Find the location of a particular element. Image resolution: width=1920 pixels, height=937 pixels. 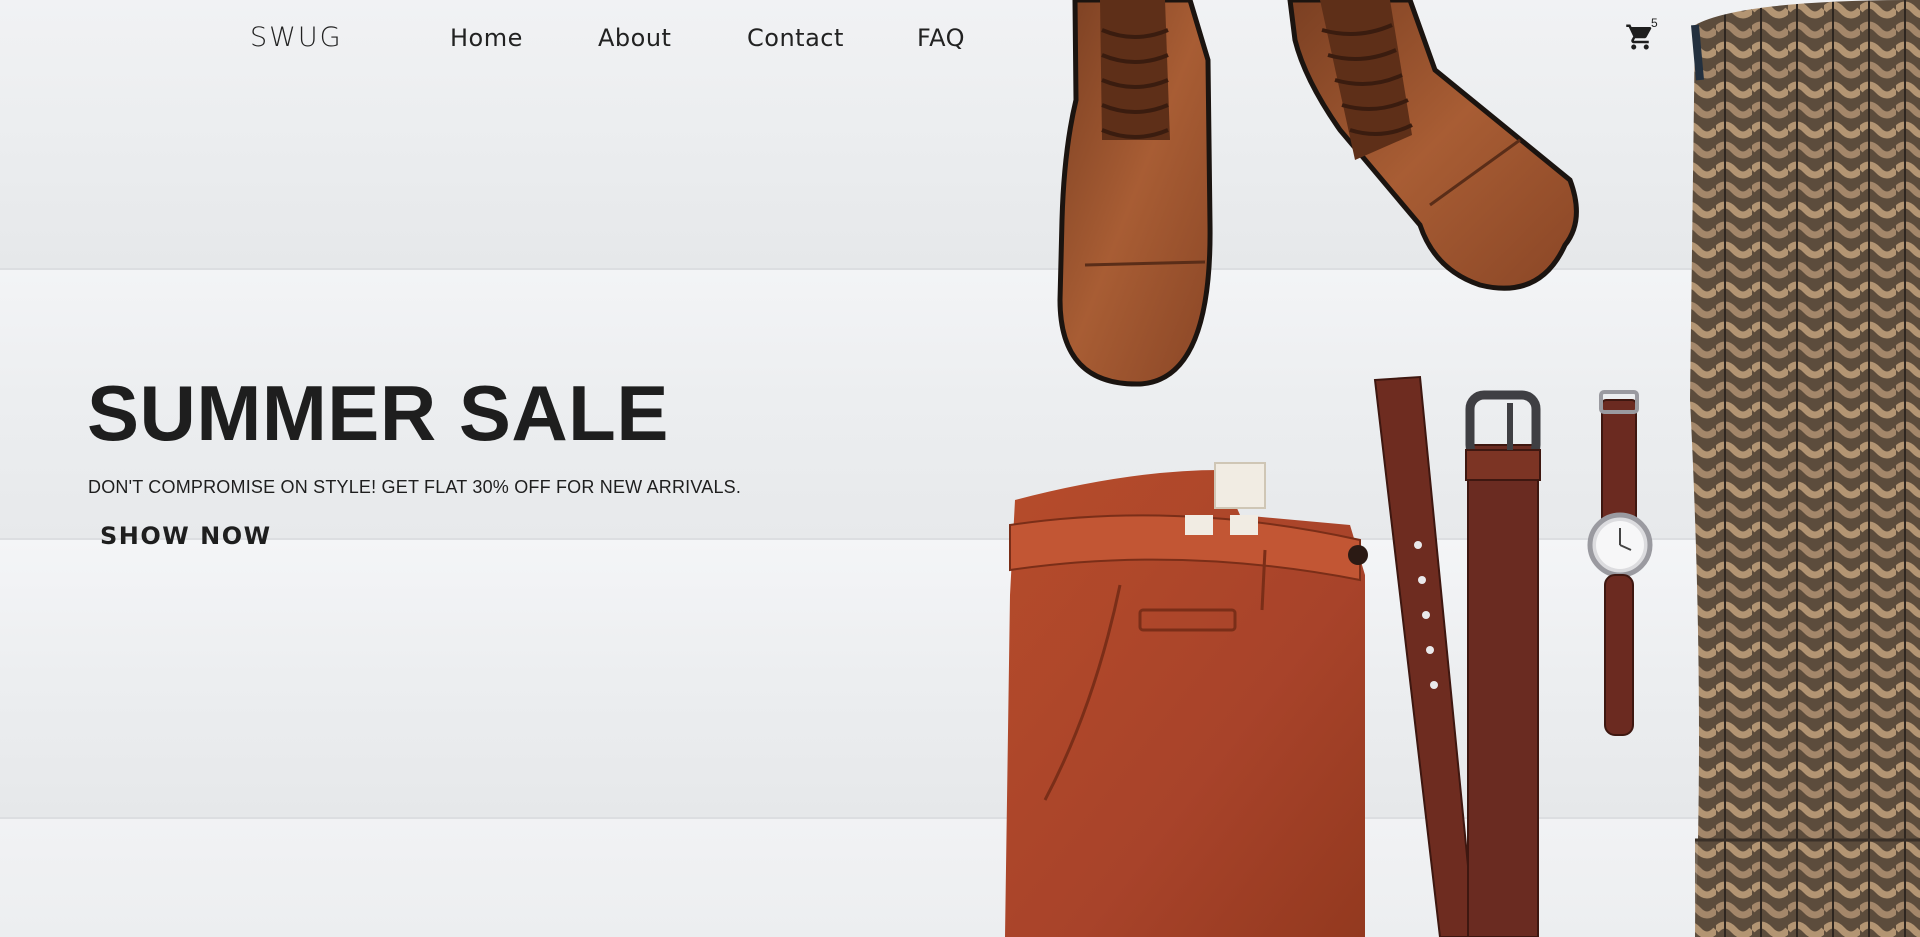

nav-home: Home is located at coordinates (486, 38).